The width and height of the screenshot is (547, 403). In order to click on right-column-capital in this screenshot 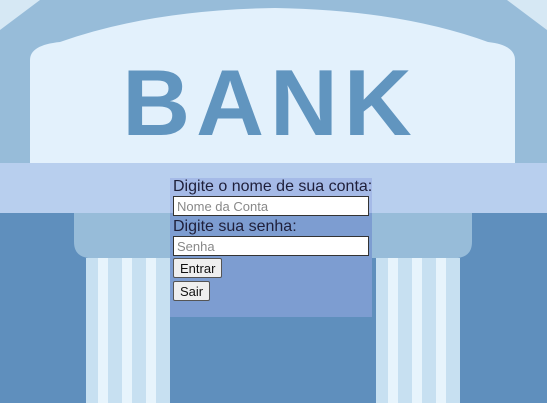, I will do `click(422, 235)`.